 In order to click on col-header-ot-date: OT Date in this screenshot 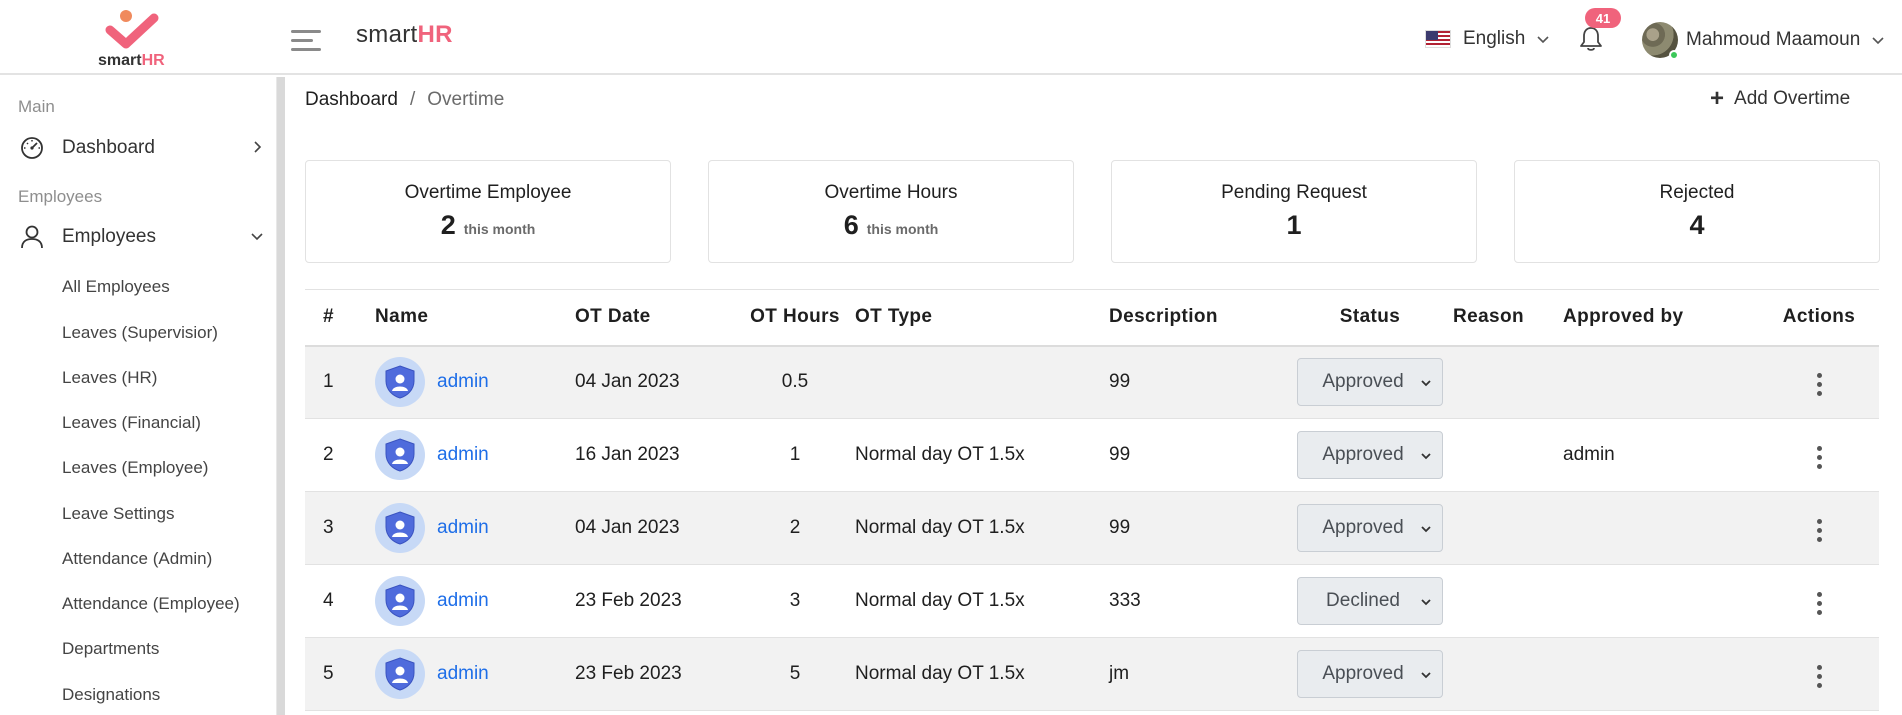, I will do `click(655, 318)`.